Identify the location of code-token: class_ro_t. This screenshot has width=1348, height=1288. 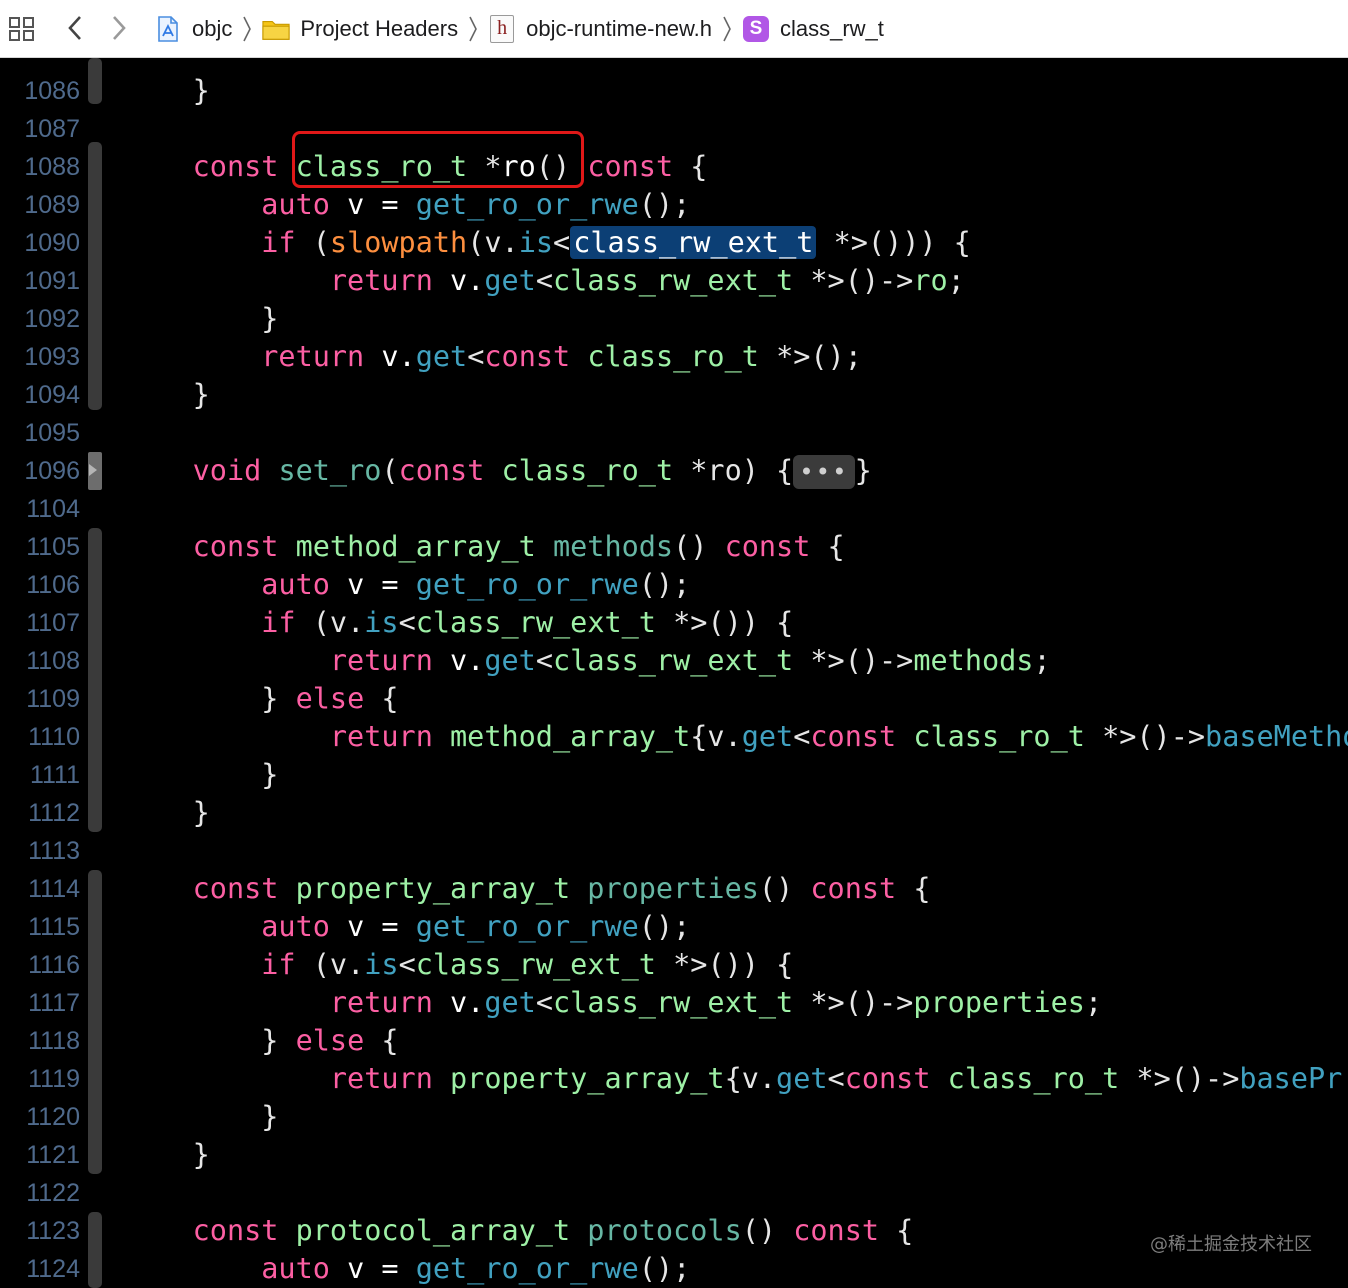
(596, 470).